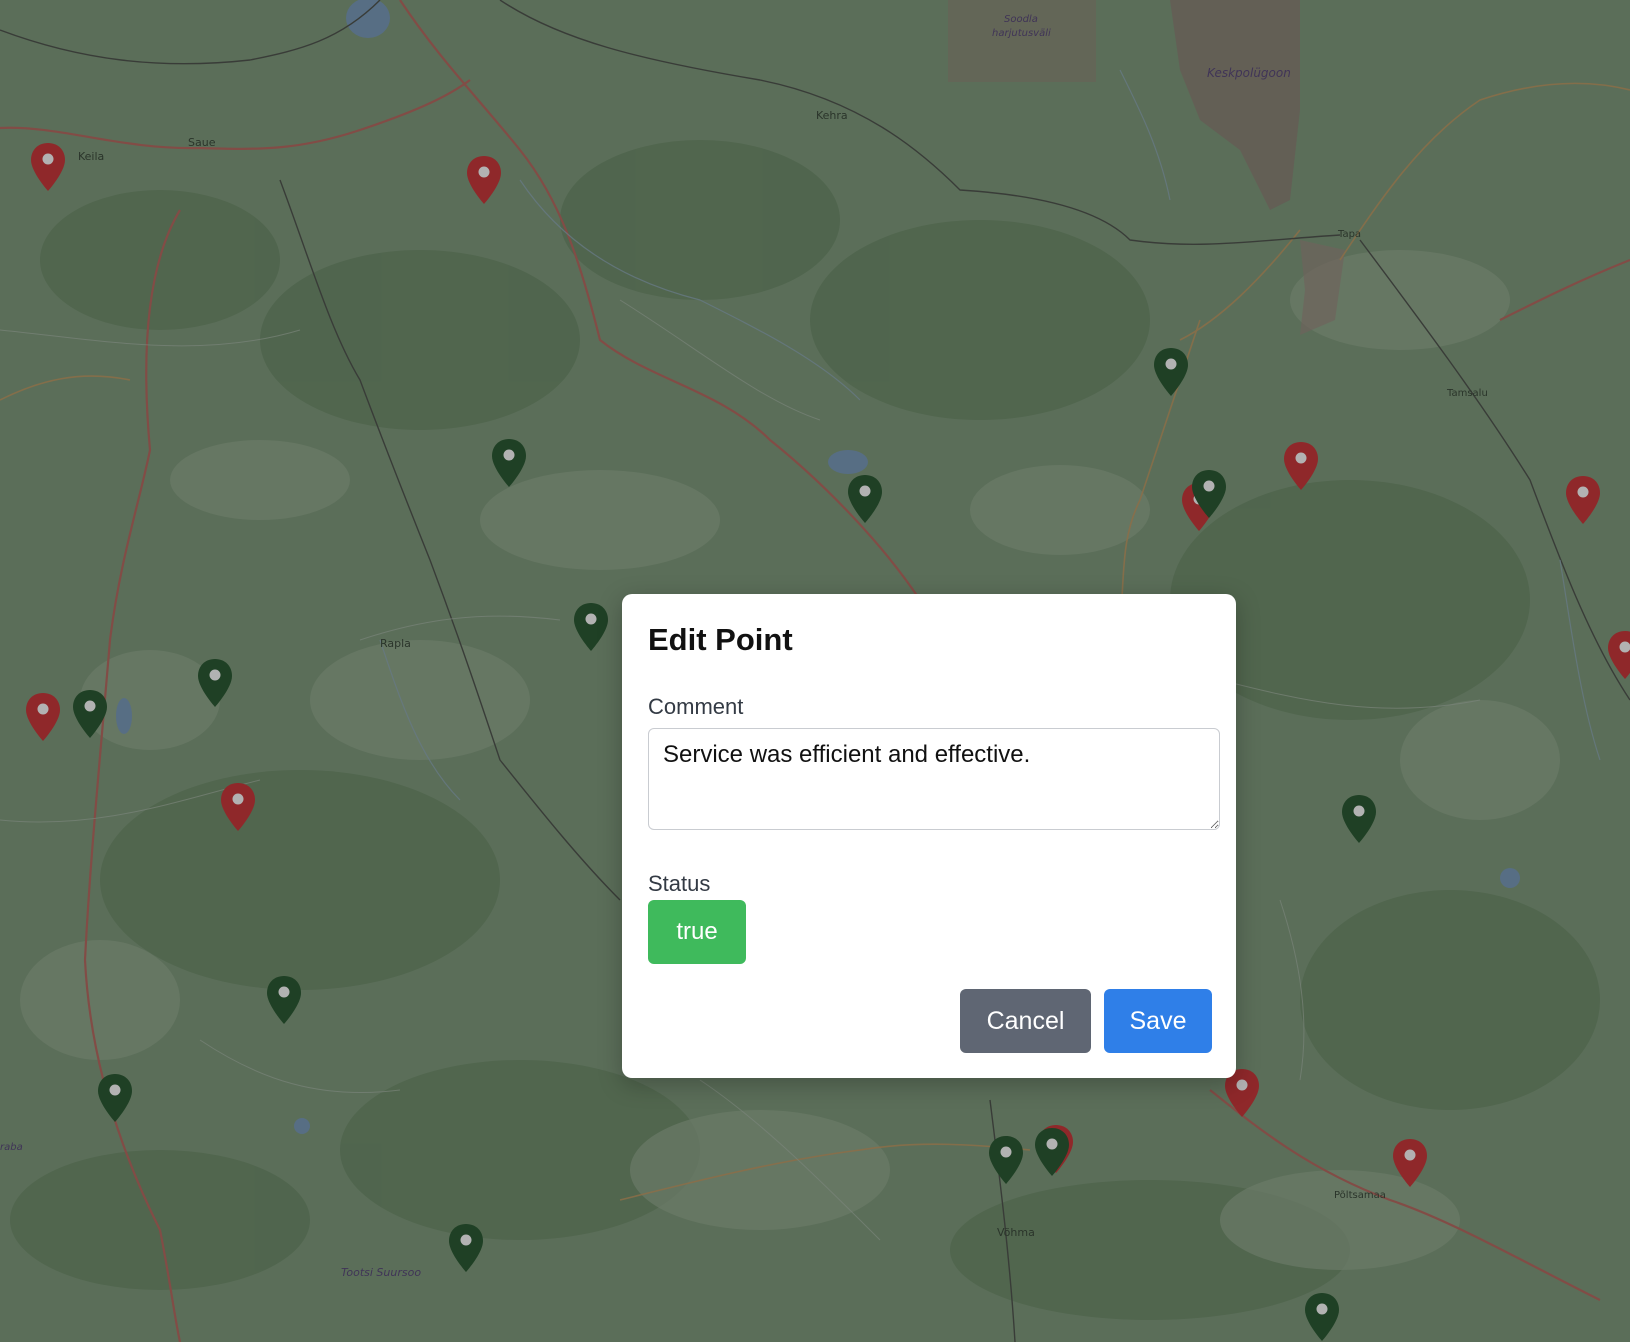 The image size is (1630, 1342). What do you see at coordinates (1158, 1021) in the screenshot?
I see `save-button: Save` at bounding box center [1158, 1021].